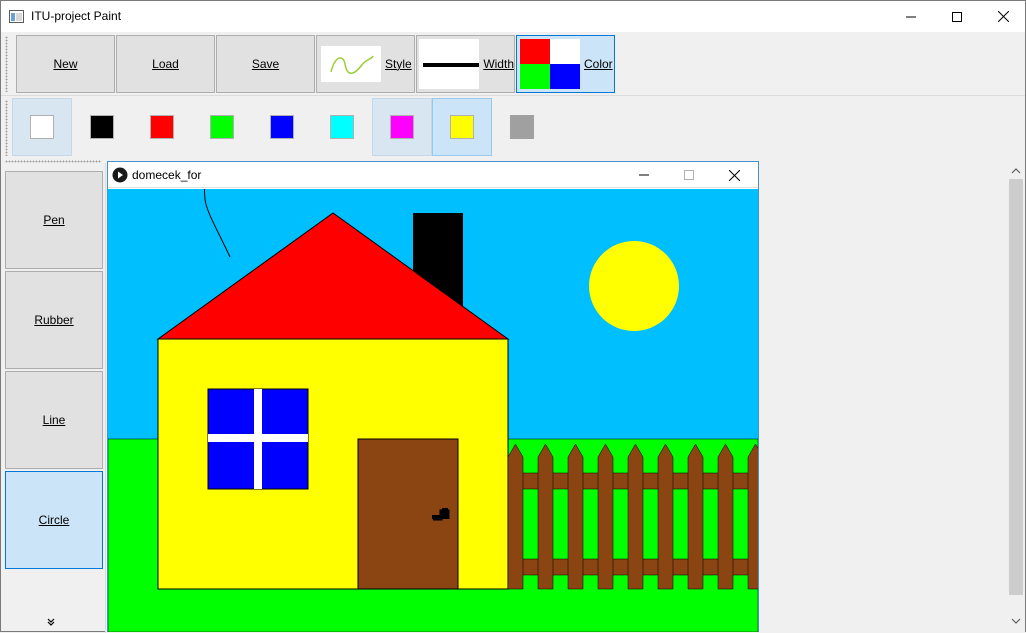  I want to click on swatch-cyan-chip, so click(342, 127).